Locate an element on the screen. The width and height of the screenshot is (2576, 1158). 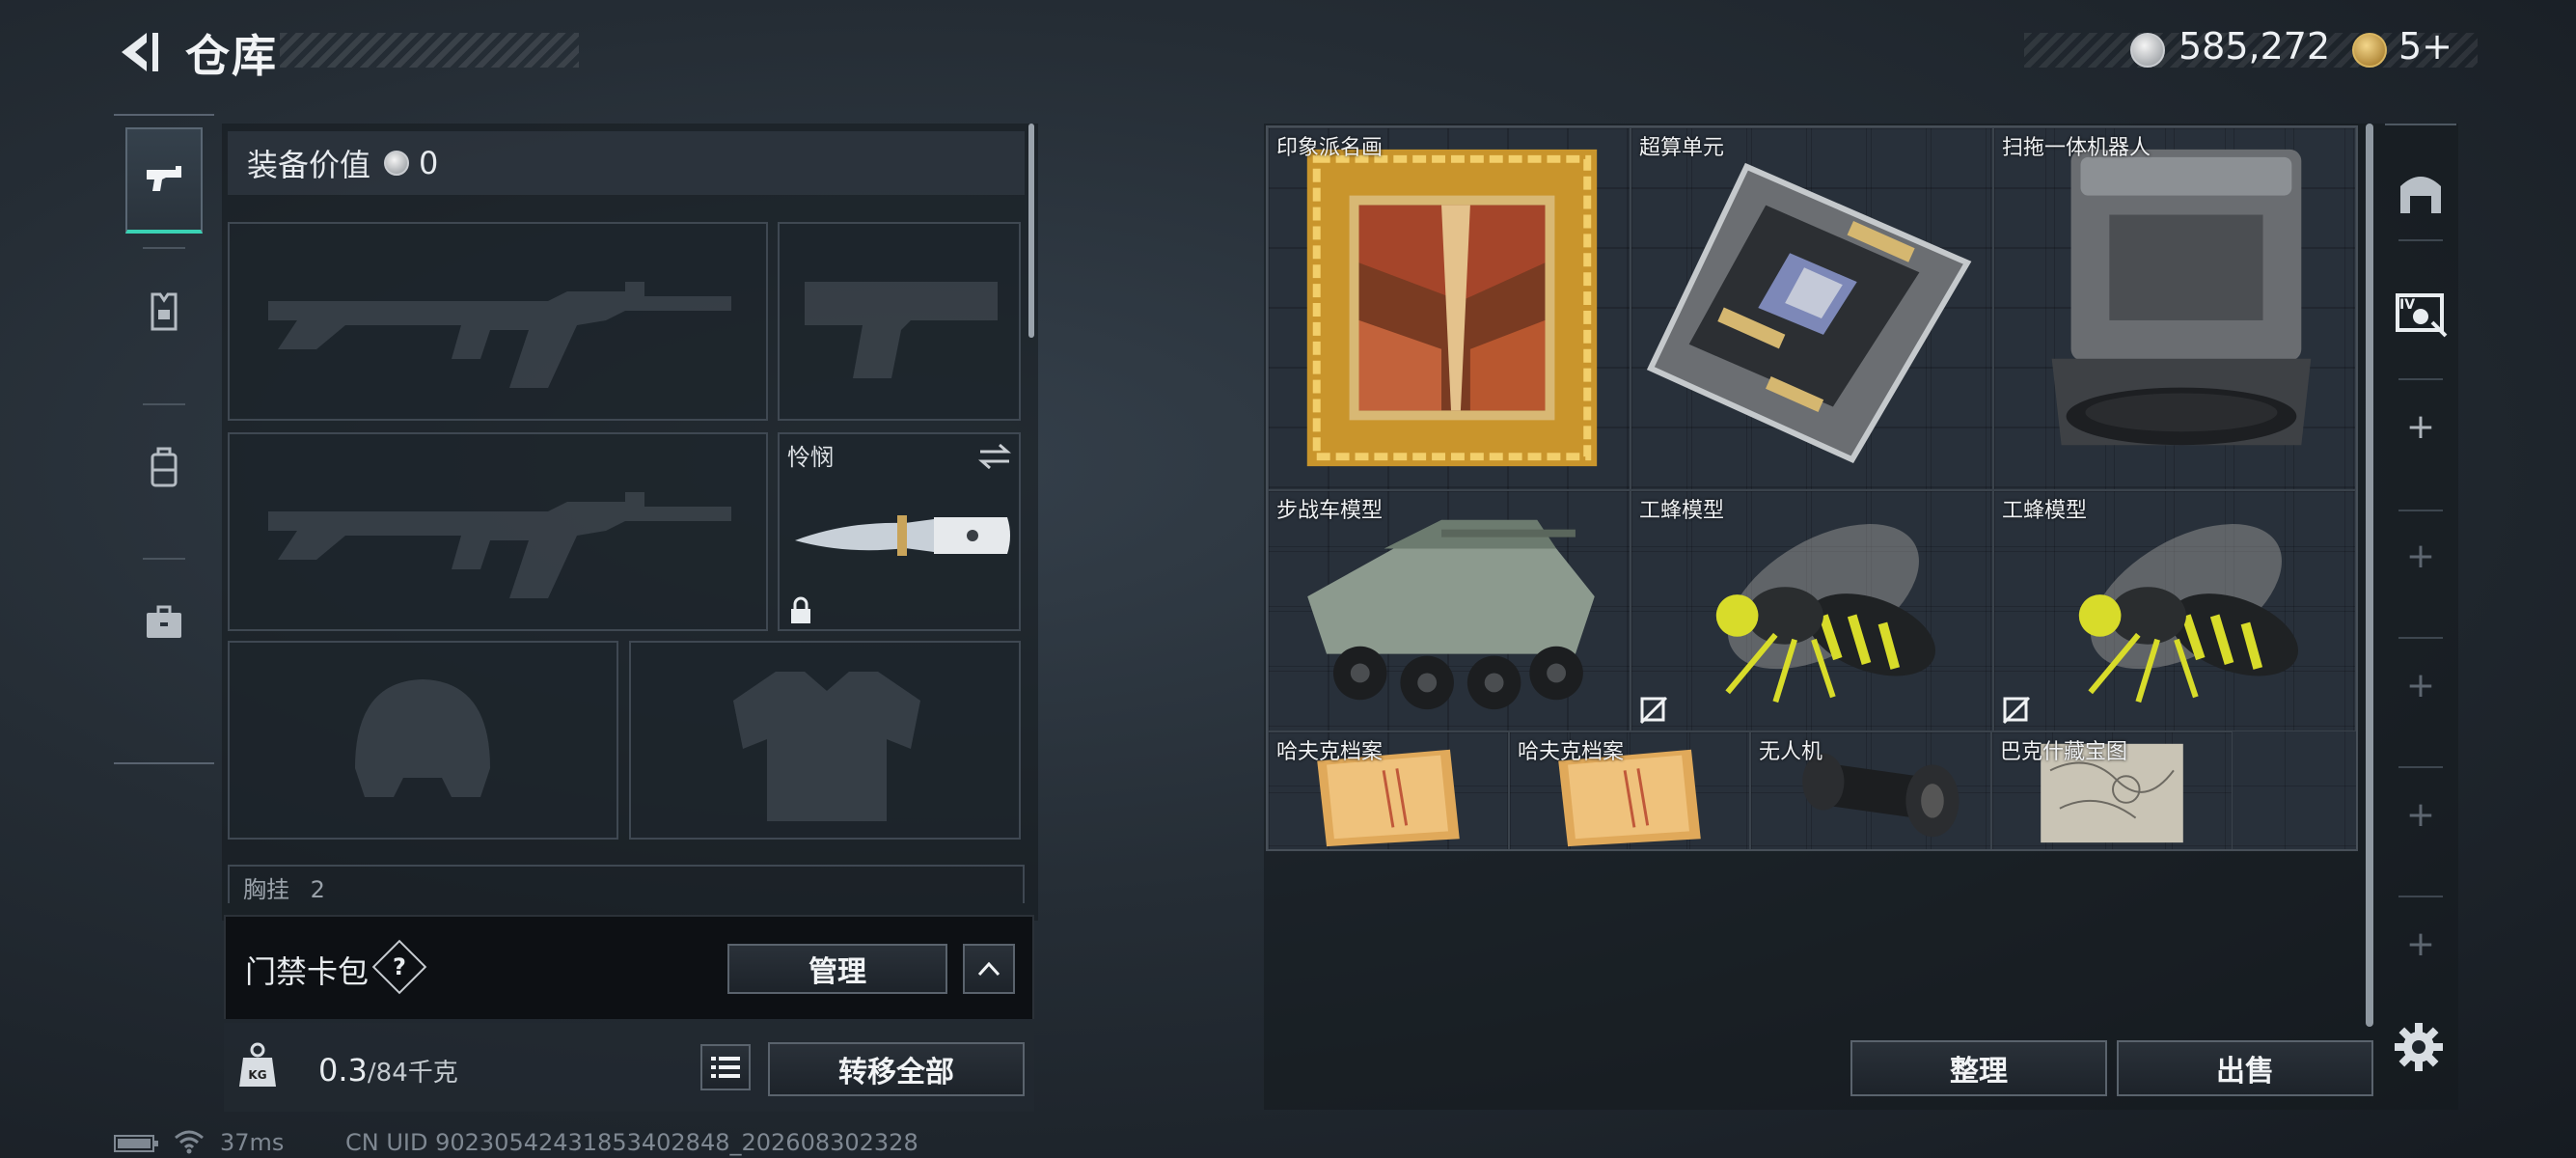
storage-item: 扫拖一体机器人 is located at coordinates (2175, 308).